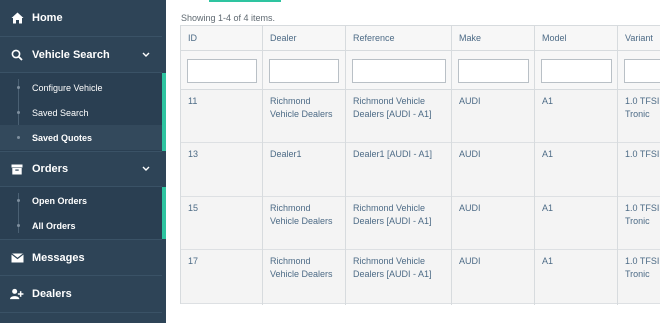  What do you see at coordinates (193, 101) in the screenshot?
I see `cell-id: 11` at bounding box center [193, 101].